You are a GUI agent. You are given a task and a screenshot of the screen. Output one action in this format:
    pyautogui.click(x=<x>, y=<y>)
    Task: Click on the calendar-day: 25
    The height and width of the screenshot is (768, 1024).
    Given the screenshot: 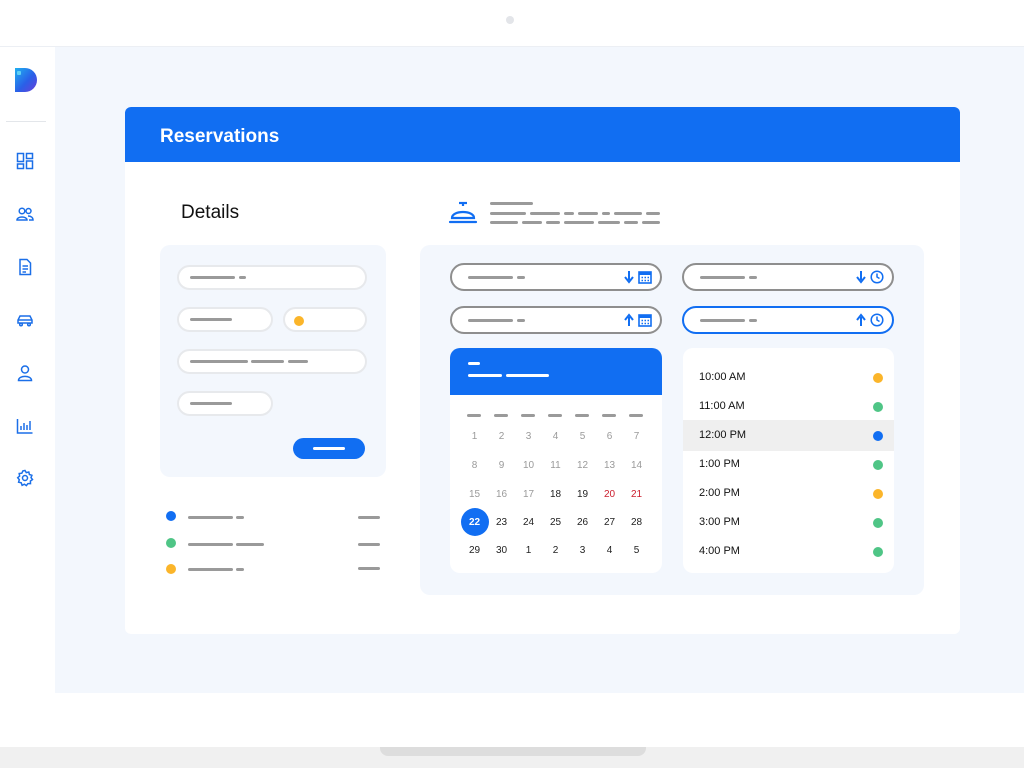 What is the action you would take?
    pyautogui.click(x=555, y=522)
    